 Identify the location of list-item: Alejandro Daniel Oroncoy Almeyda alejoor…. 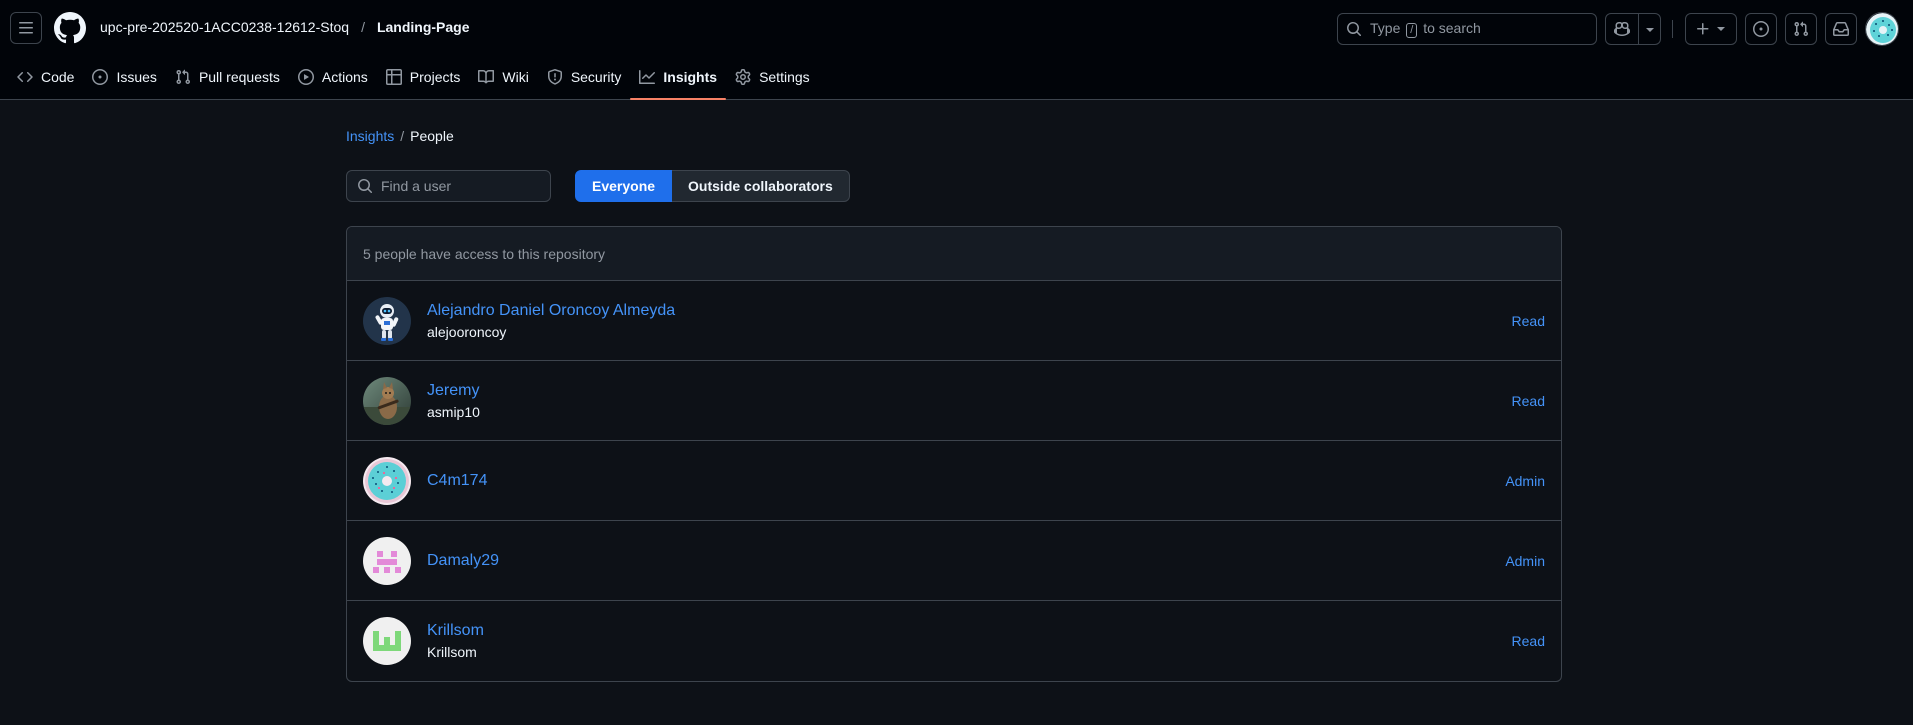
(954, 321).